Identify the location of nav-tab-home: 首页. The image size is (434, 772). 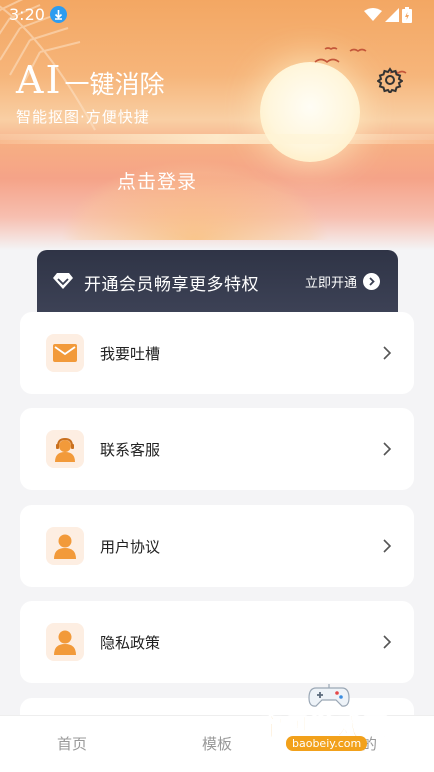
(72, 743).